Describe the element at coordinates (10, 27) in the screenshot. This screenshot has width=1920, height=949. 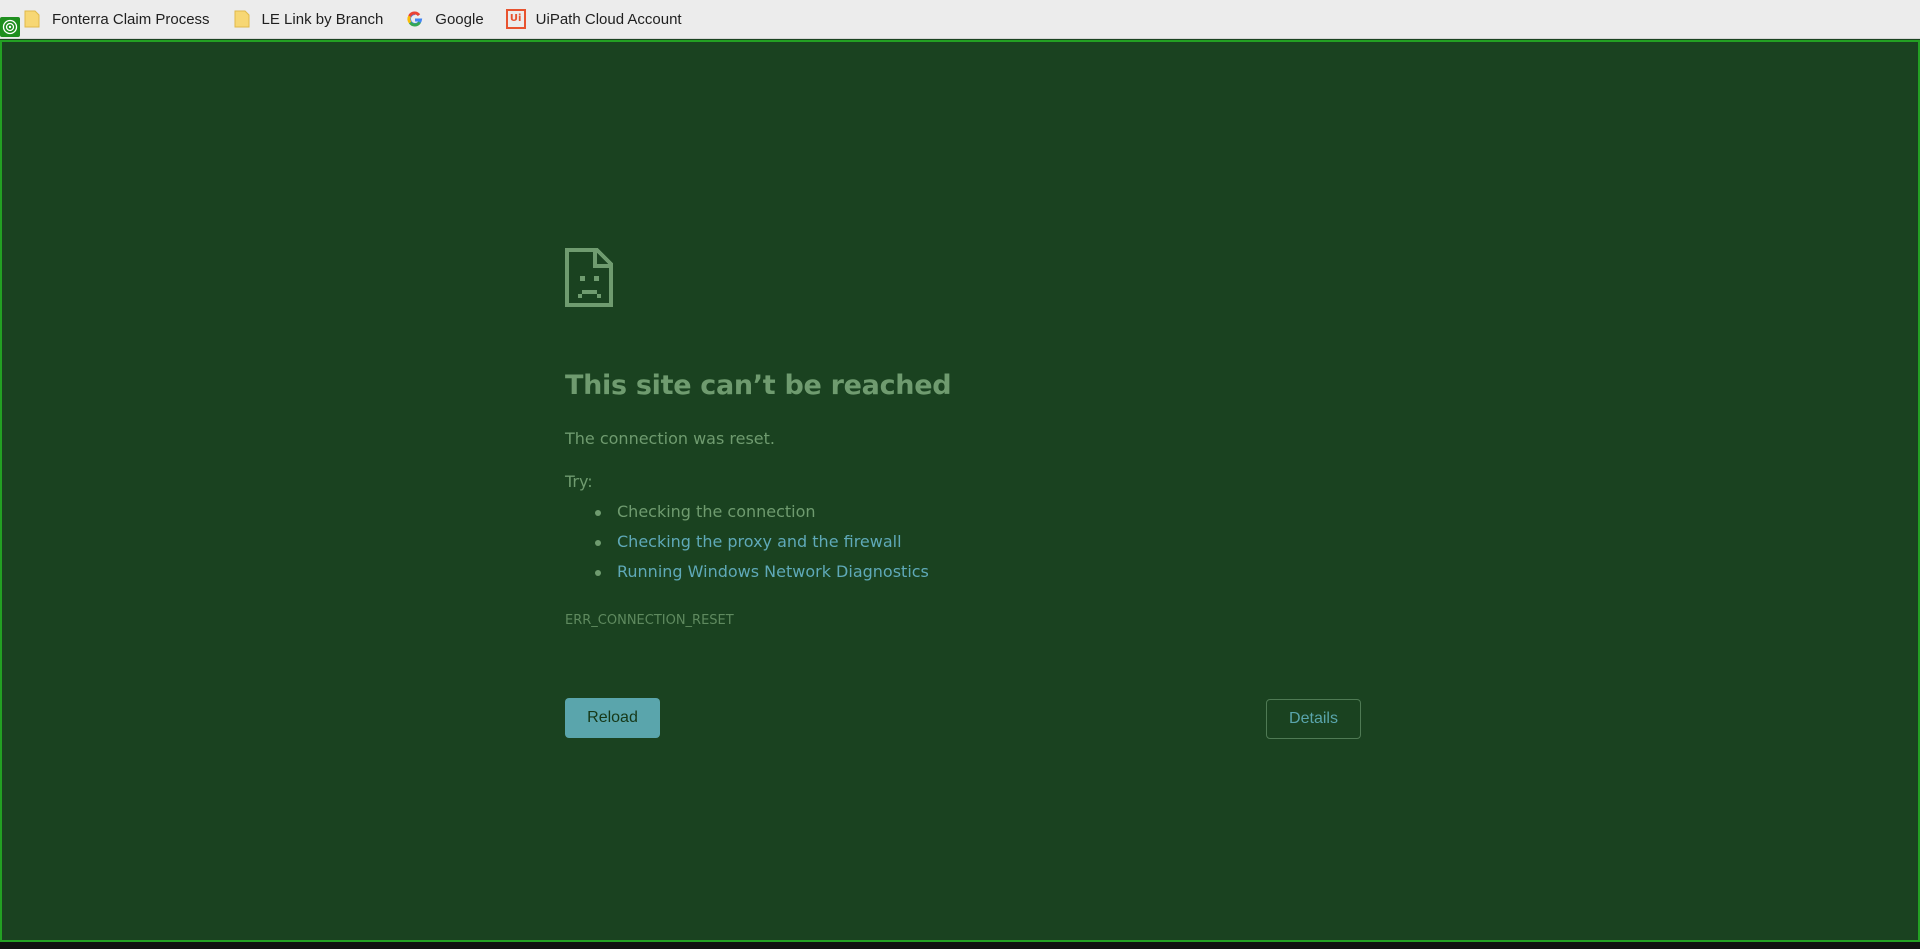
I see `target-icon` at that location.